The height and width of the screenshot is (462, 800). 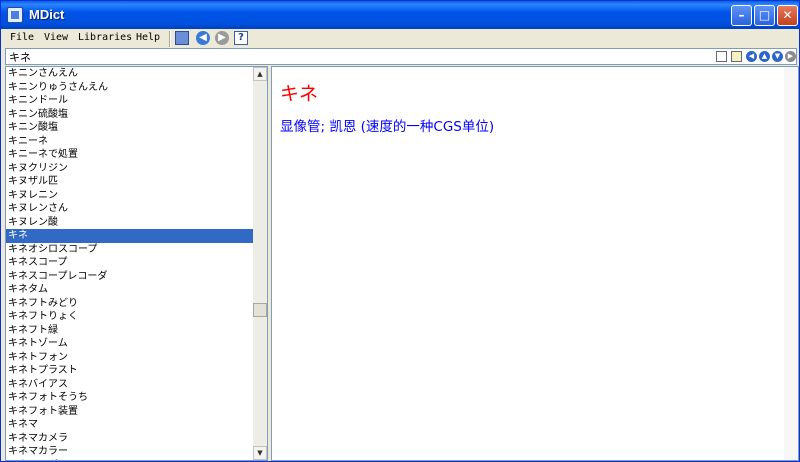 What do you see at coordinates (47, 14) in the screenshot?
I see `window-title: MDict` at bounding box center [47, 14].